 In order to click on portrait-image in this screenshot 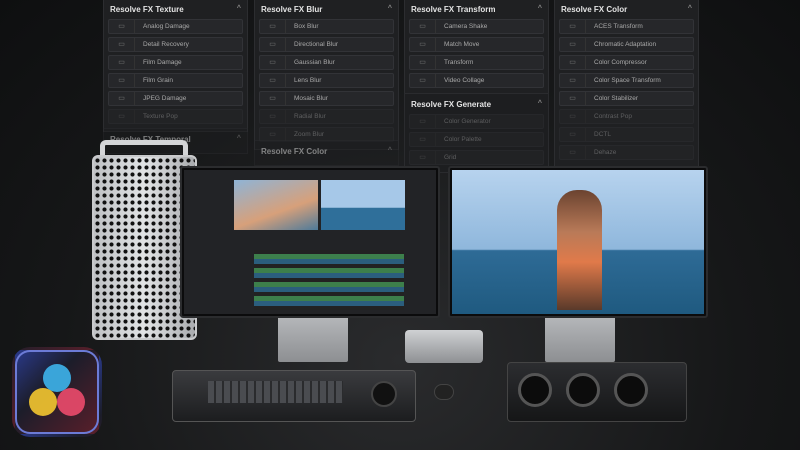, I will do `click(578, 242)`.